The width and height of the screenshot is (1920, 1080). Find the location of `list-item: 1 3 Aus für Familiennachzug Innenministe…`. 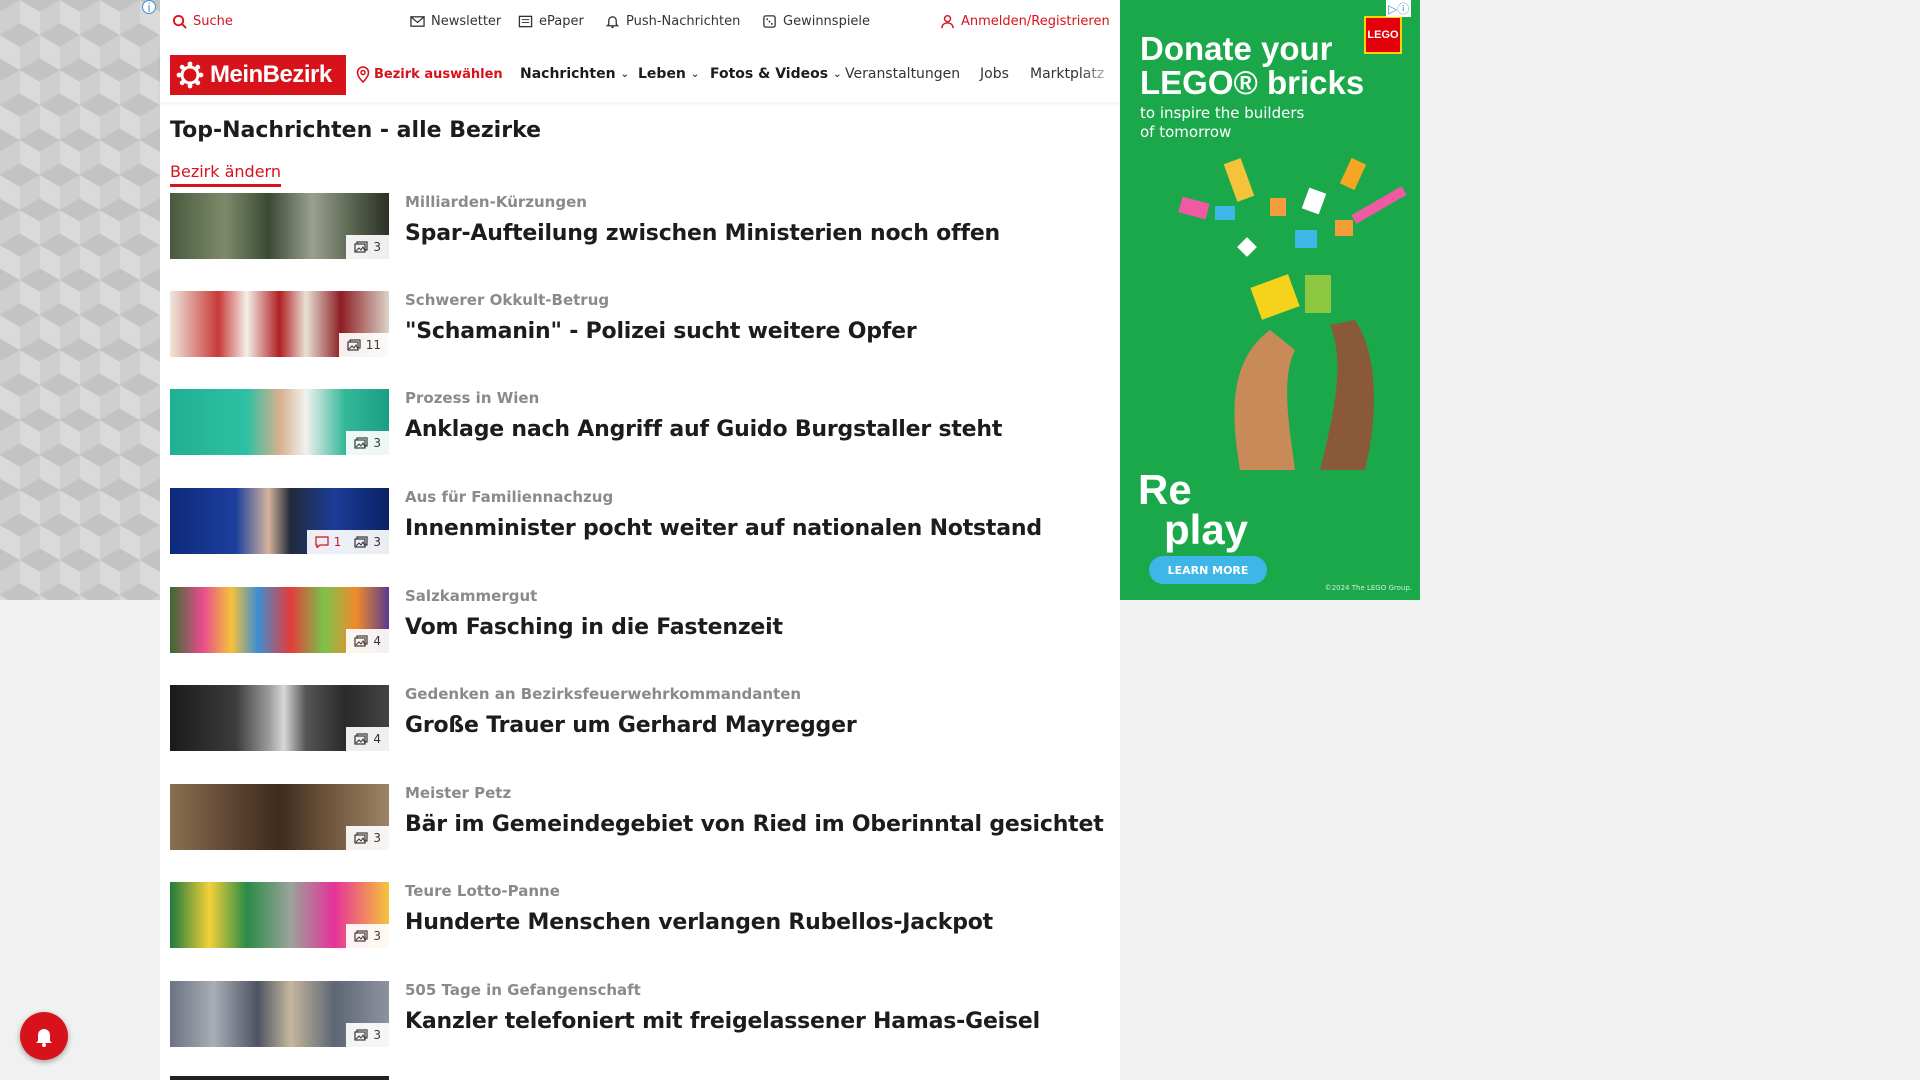

list-item: 1 3 Aus für Familiennachzug Innenministe… is located at coordinates (640, 522).